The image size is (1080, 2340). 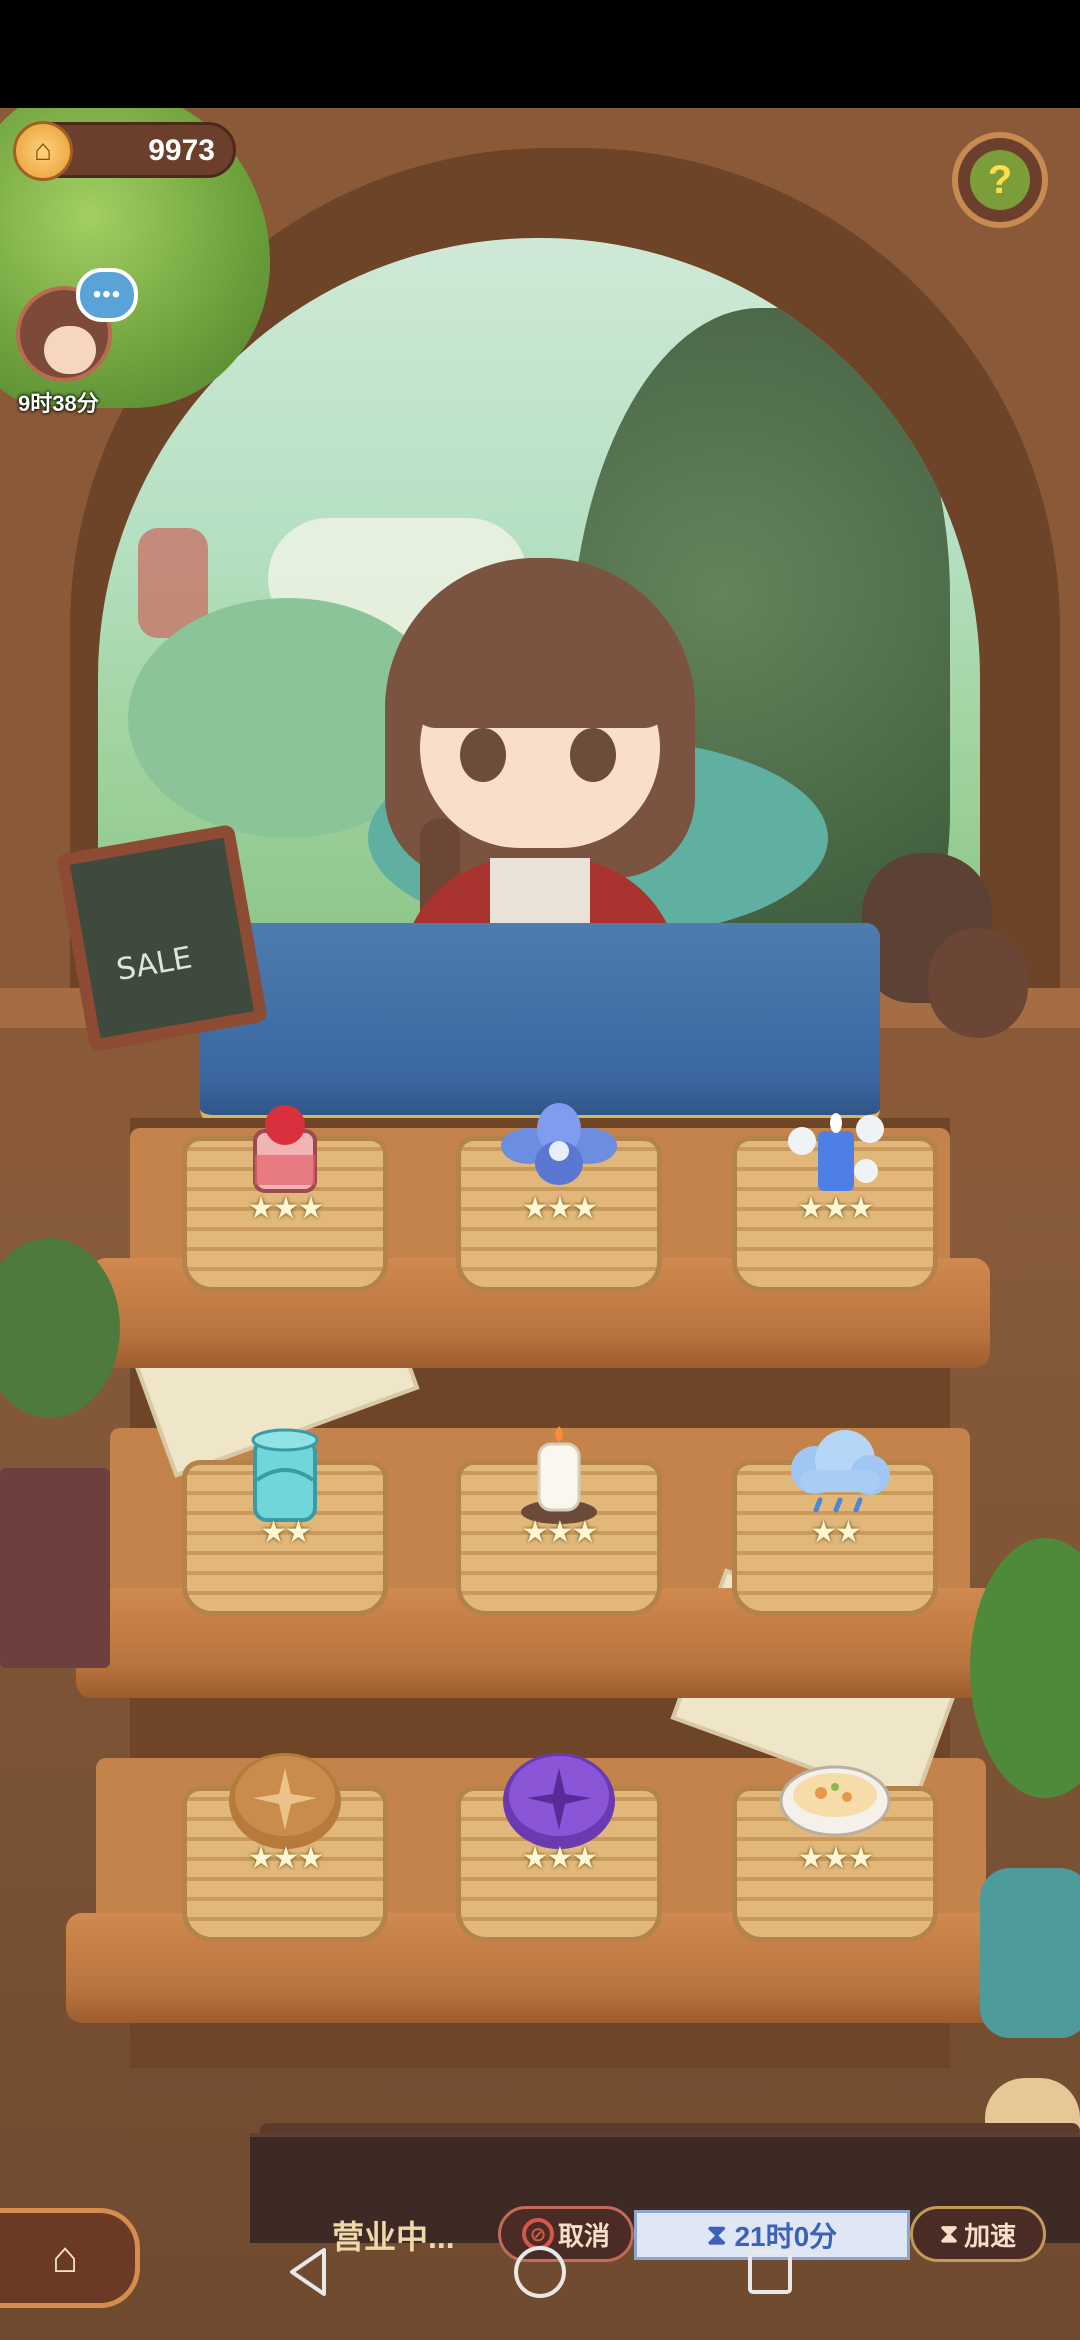 I want to click on basket-slot-6: ★★, so click(x=835, y=1523).